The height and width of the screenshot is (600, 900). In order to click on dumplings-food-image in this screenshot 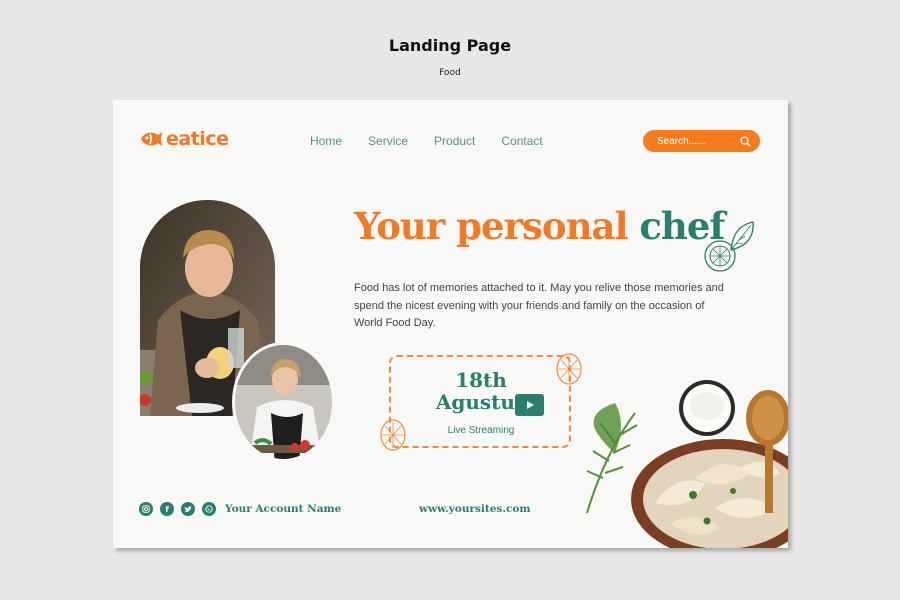, I will do `click(687, 464)`.